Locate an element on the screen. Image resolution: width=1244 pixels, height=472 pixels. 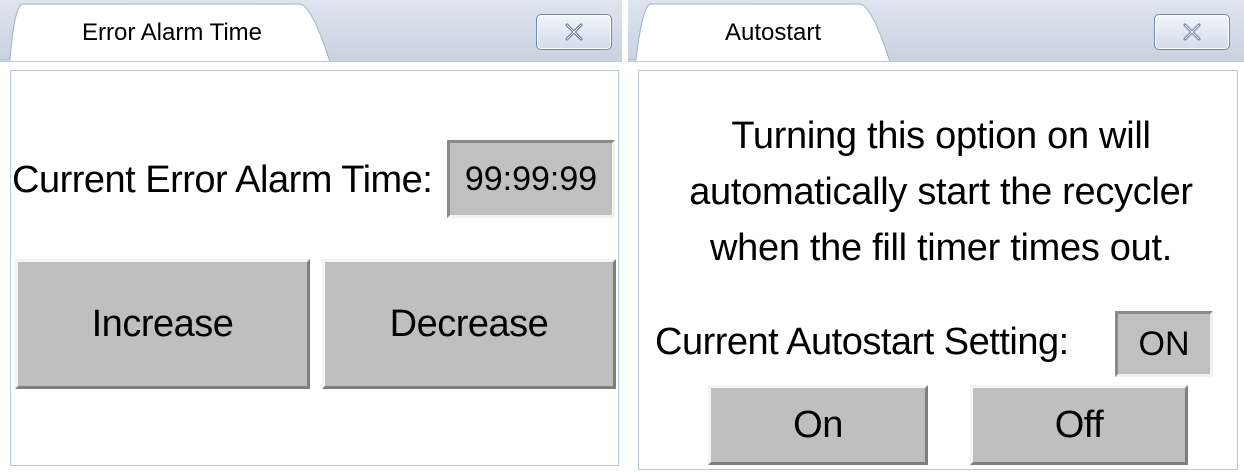
autostart-tab: Autostart is located at coordinates (773, 33).